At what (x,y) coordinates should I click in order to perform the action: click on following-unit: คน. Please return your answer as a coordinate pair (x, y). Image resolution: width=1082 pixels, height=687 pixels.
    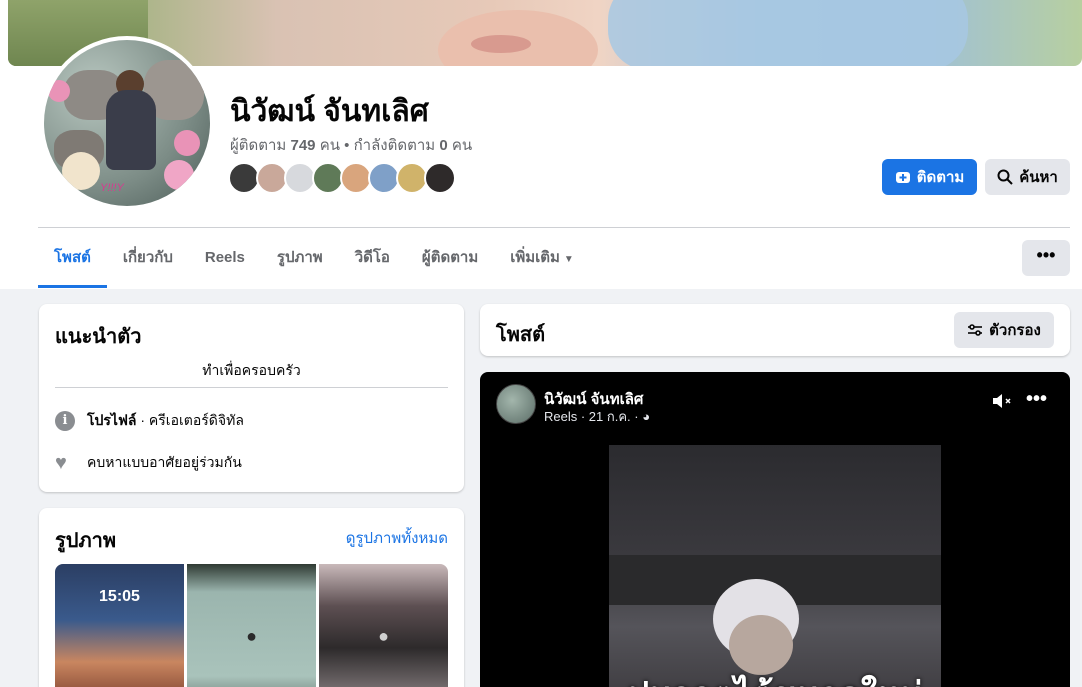
    Looking at the image, I should click on (462, 145).